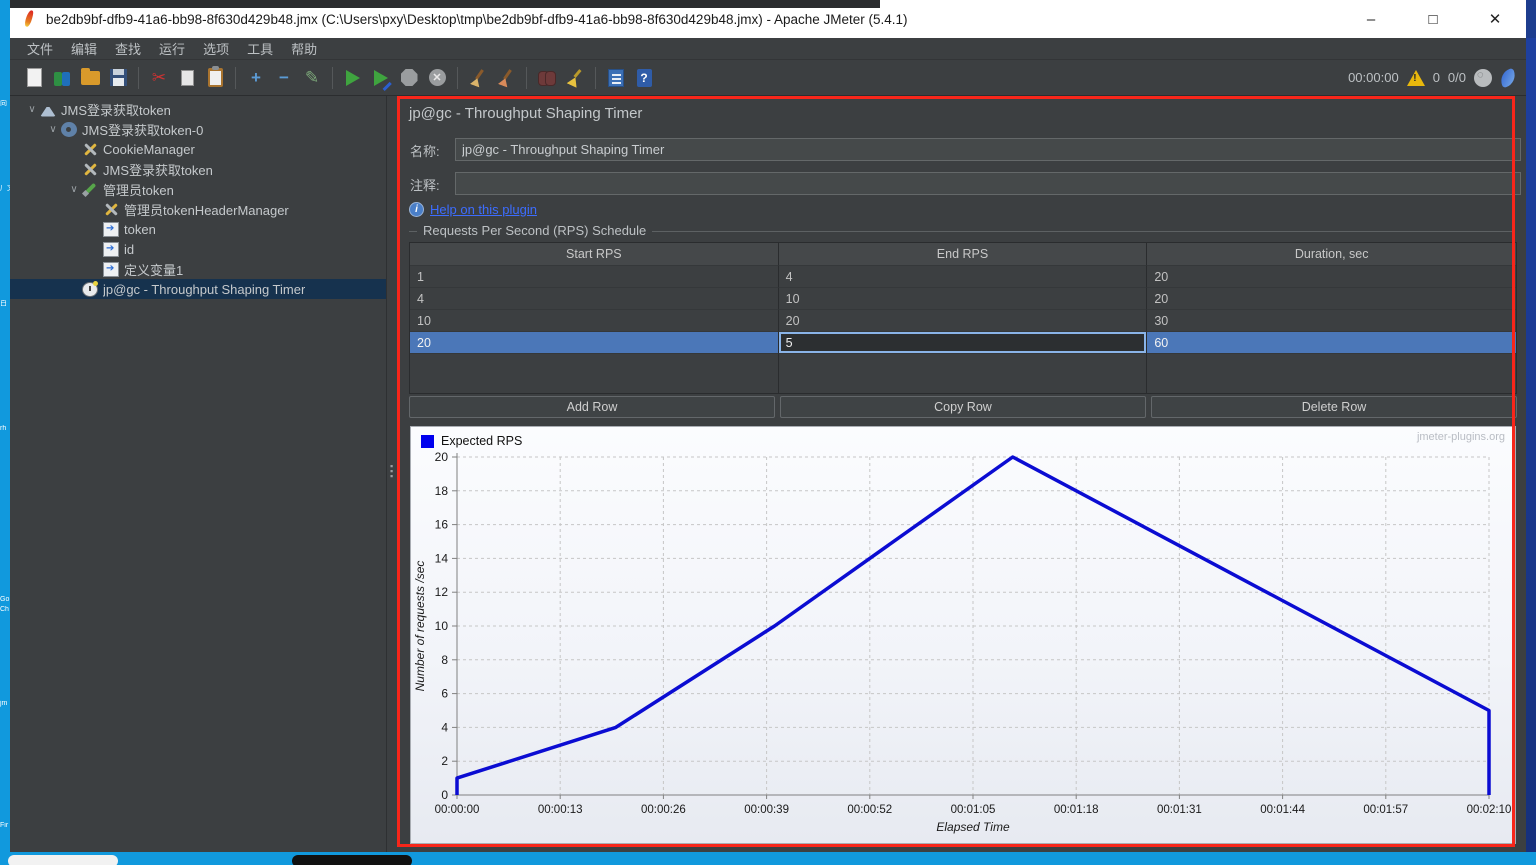  I want to click on start-icon, so click(353, 78).